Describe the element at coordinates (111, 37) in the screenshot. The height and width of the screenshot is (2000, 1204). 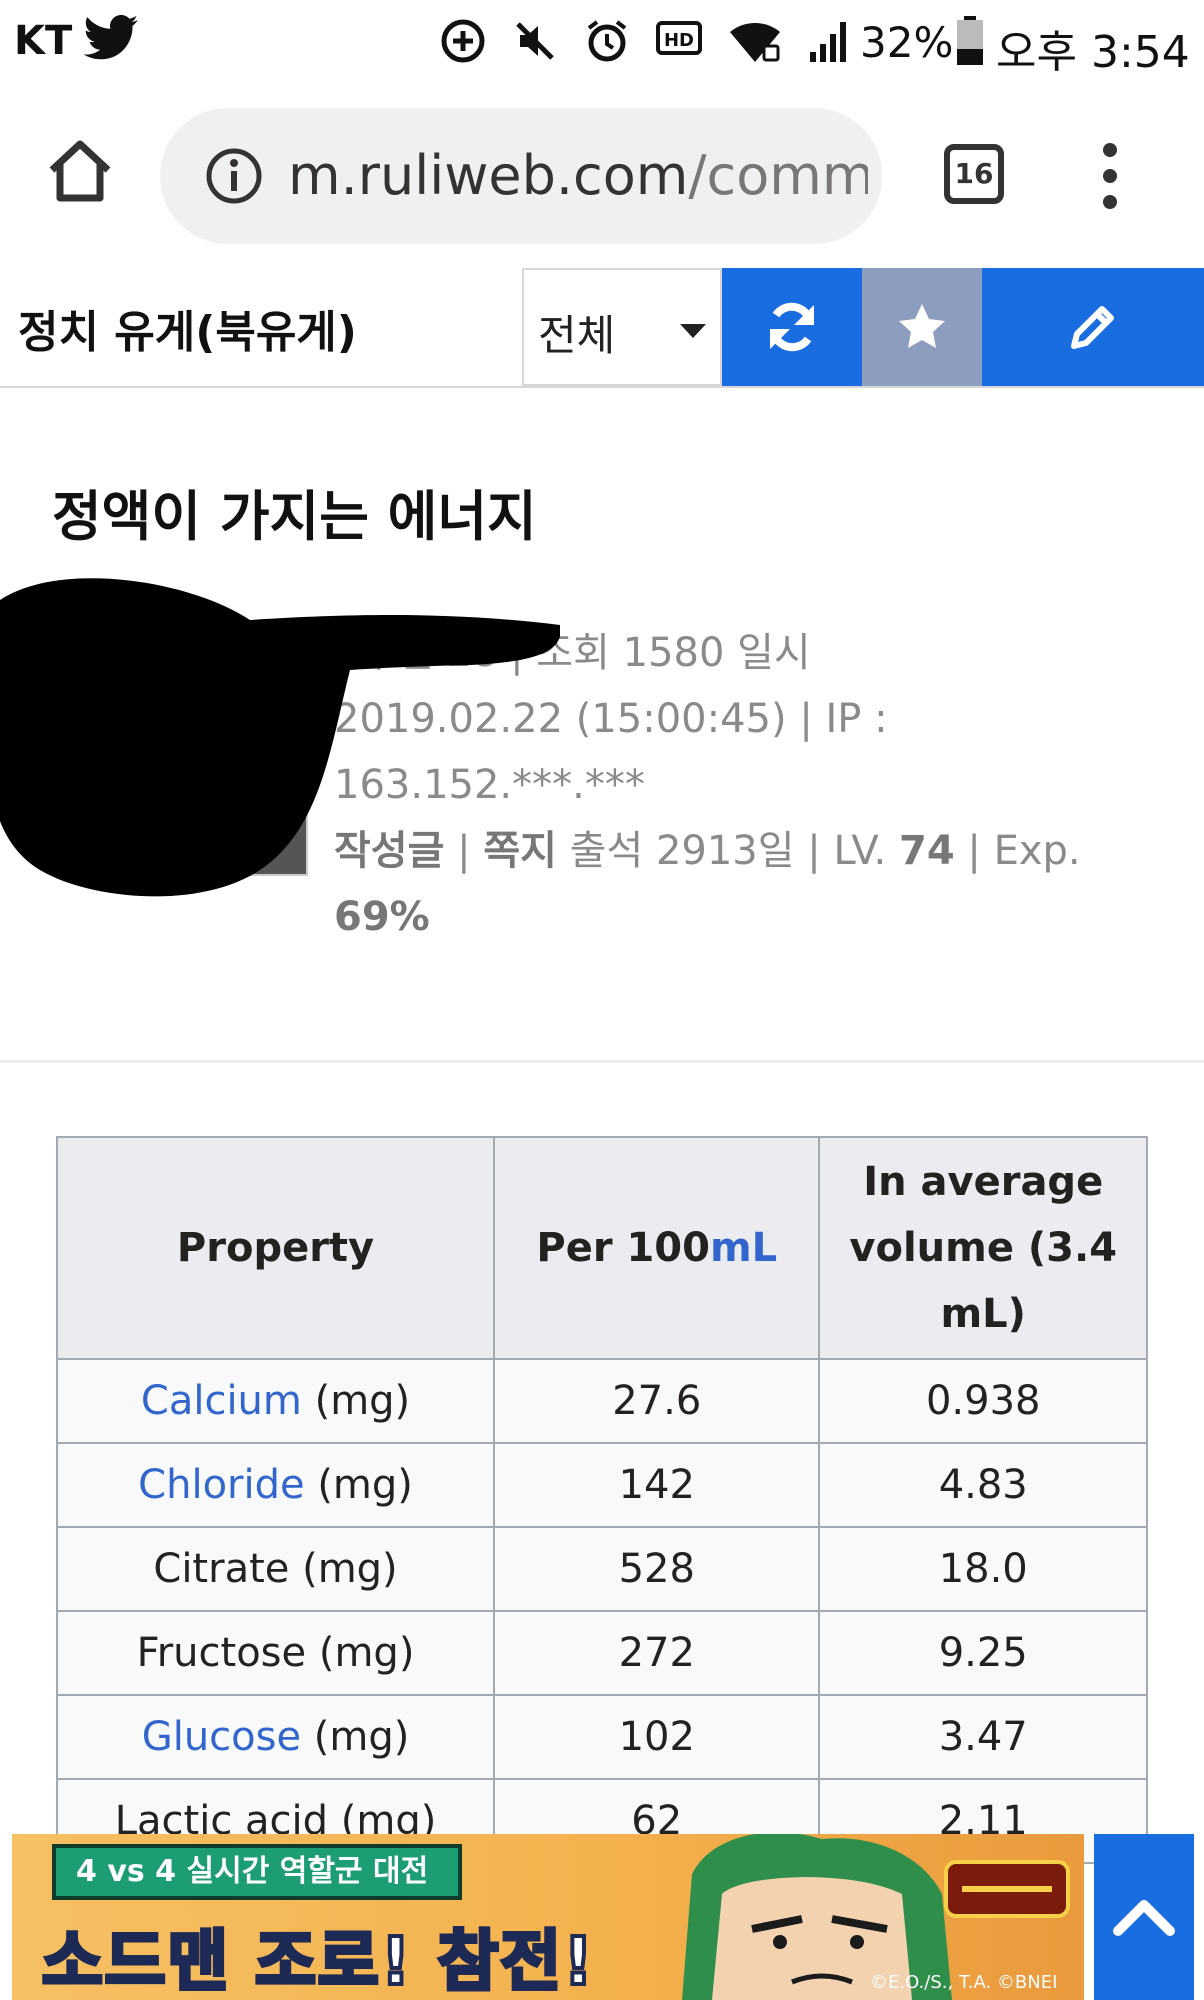
I see `twitter-icon` at that location.